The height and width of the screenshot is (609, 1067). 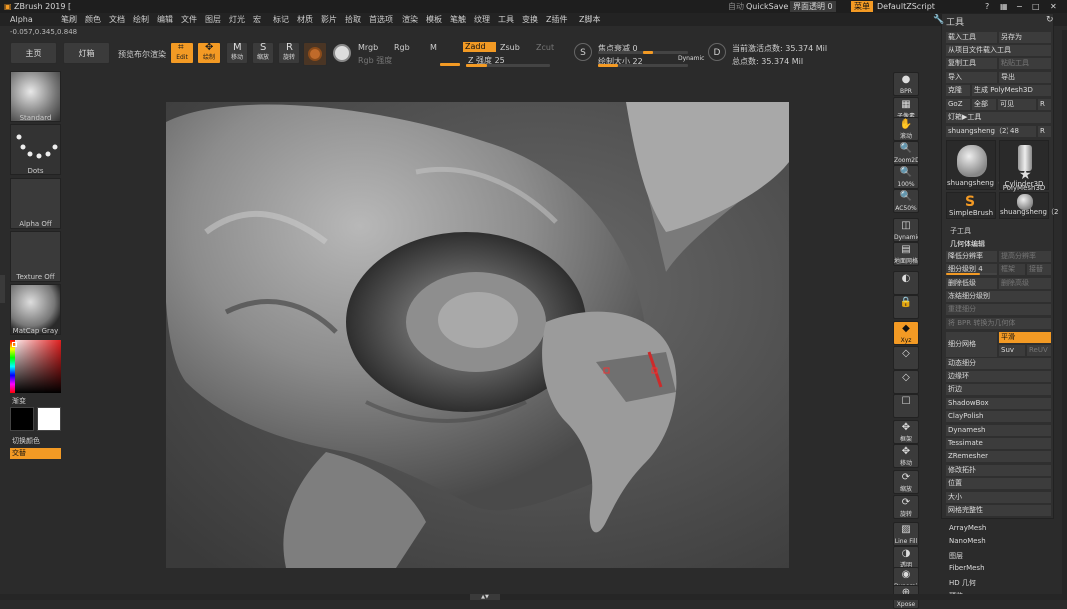 I want to click on menu-item: 笔刷, so click(x=69, y=19).